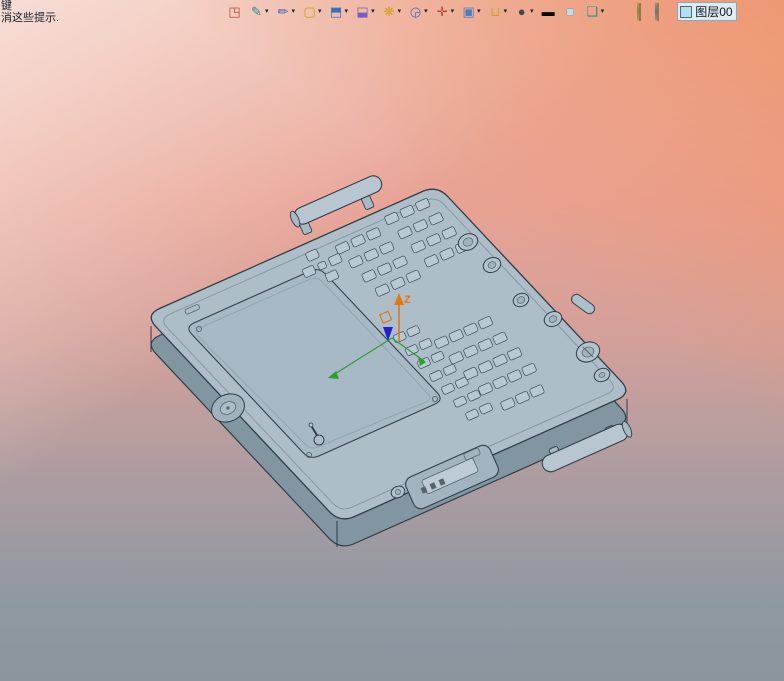 Image resolution: width=784 pixels, height=681 pixels. I want to click on layer-visibility-off-icon, so click(661, 11).